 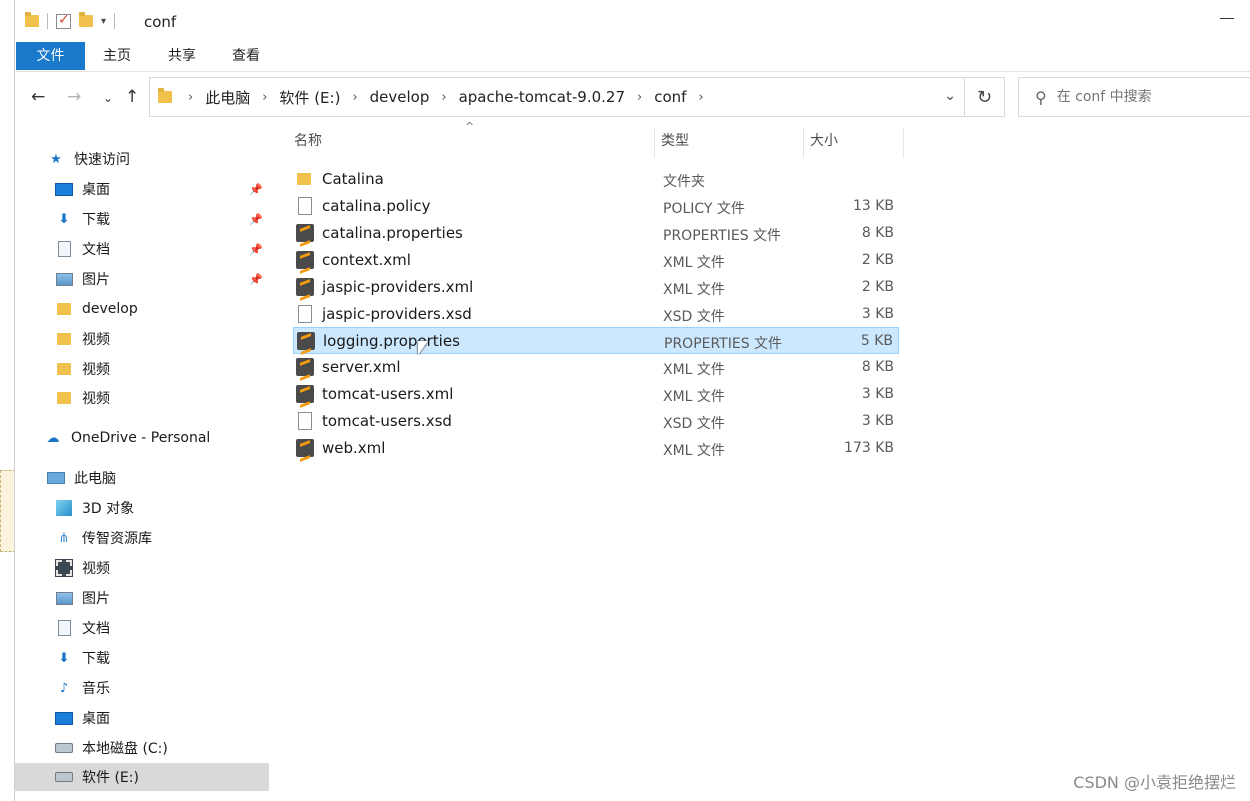 I want to click on file-name: tomcat-users.xml, so click(x=388, y=394).